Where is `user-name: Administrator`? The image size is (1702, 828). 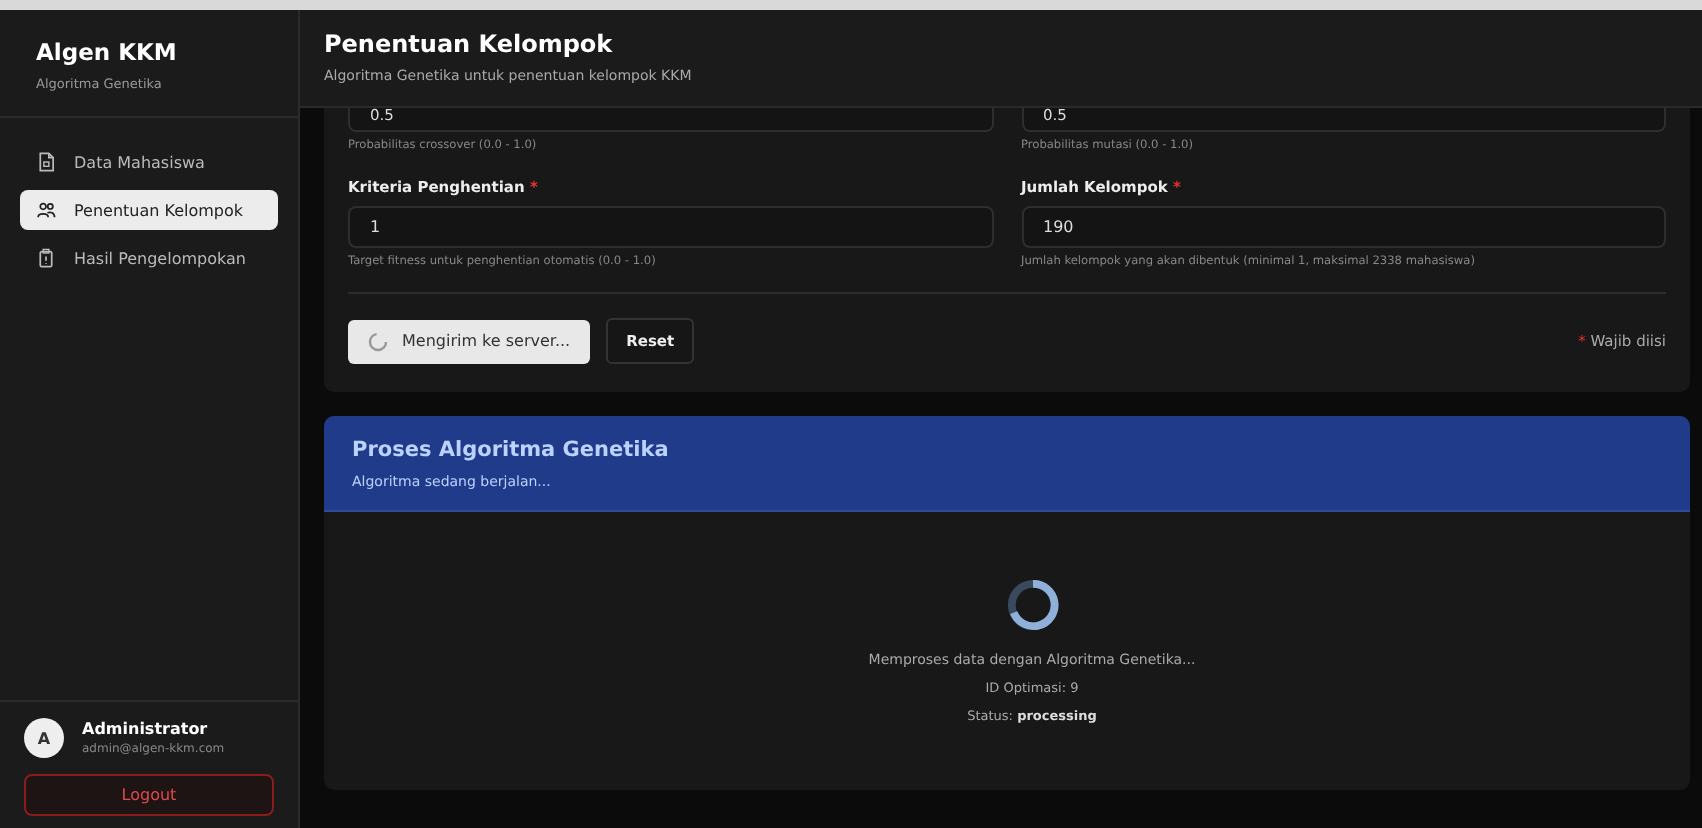 user-name: Administrator is located at coordinates (146, 729).